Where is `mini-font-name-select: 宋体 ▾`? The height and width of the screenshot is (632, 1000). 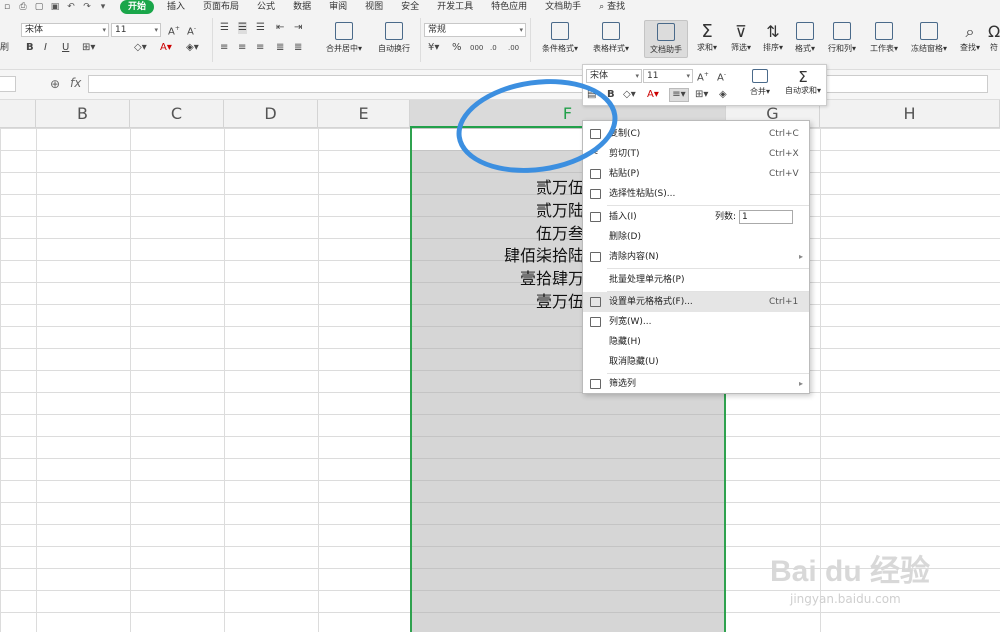 mini-font-name-select: 宋体 ▾ is located at coordinates (614, 76).